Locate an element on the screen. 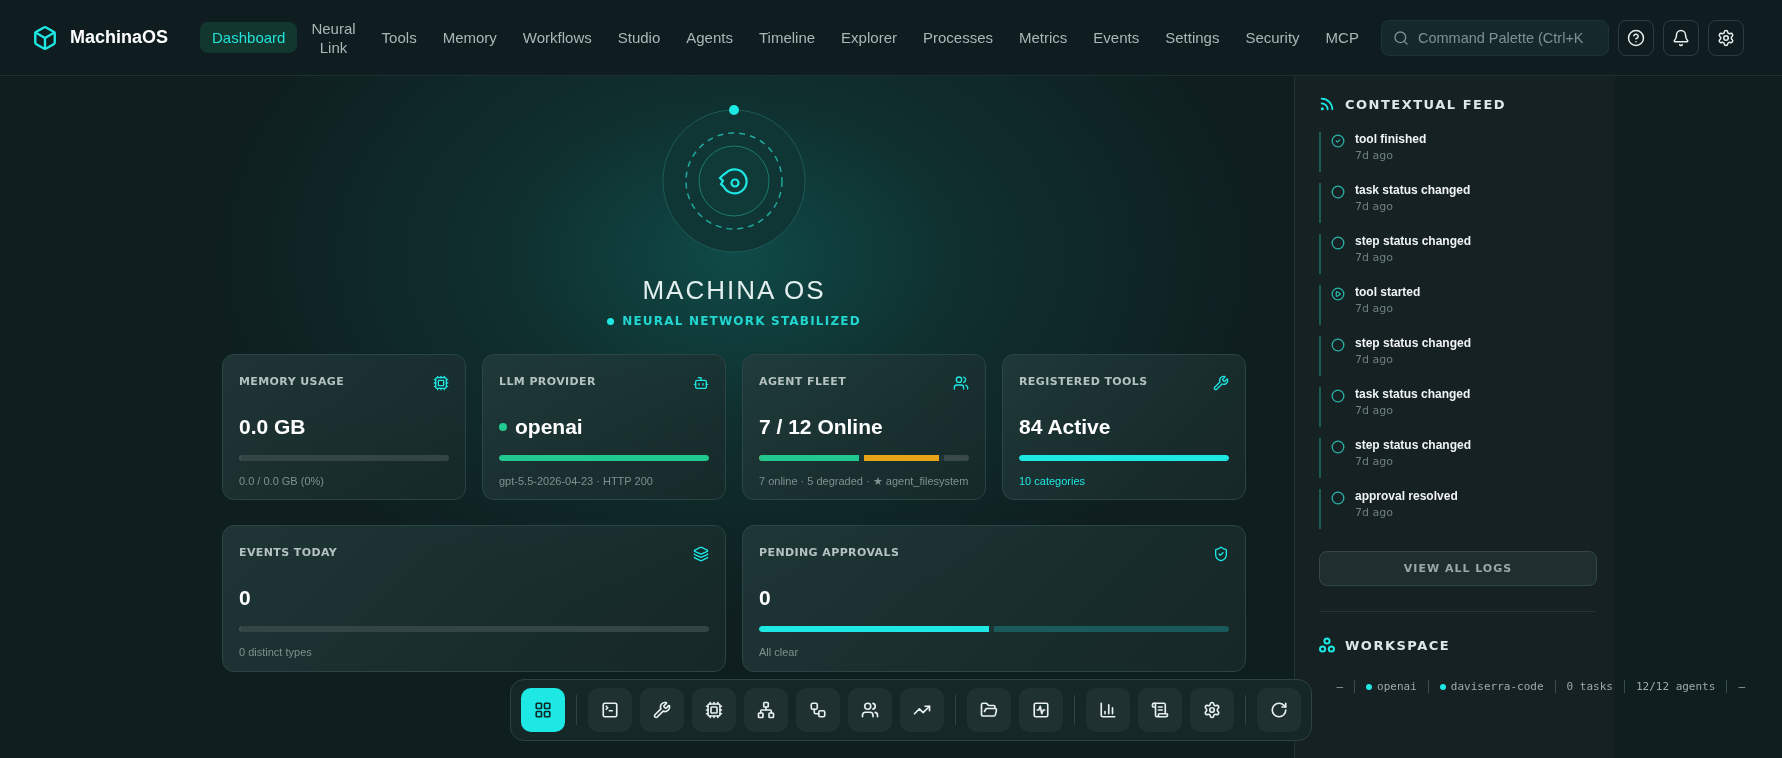 Image resolution: width=1782 pixels, height=758 pixels. hierarchy-icon is located at coordinates (818, 710).